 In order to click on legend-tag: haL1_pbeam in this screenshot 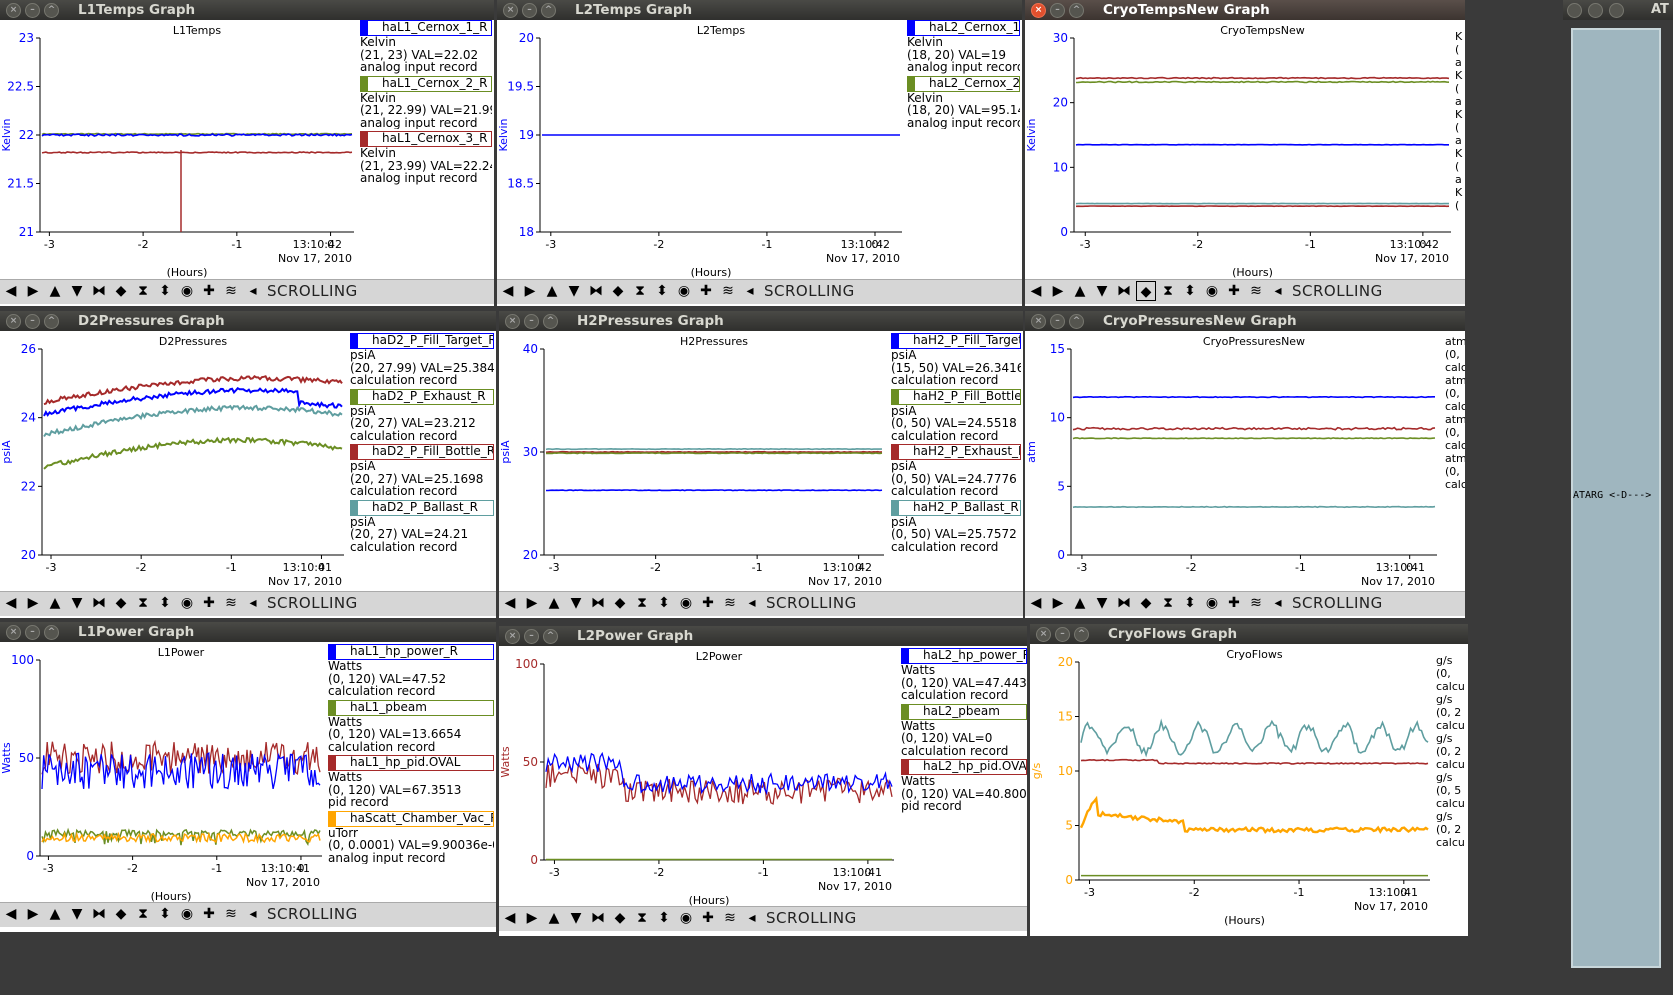, I will do `click(411, 707)`.